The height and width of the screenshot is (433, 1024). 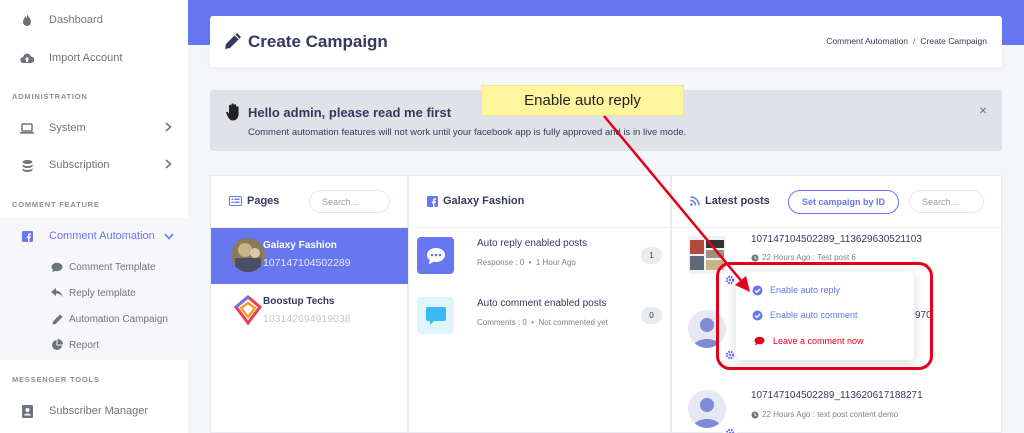 What do you see at coordinates (86, 58) in the screenshot?
I see `sidebar-item-label: Import Account` at bounding box center [86, 58].